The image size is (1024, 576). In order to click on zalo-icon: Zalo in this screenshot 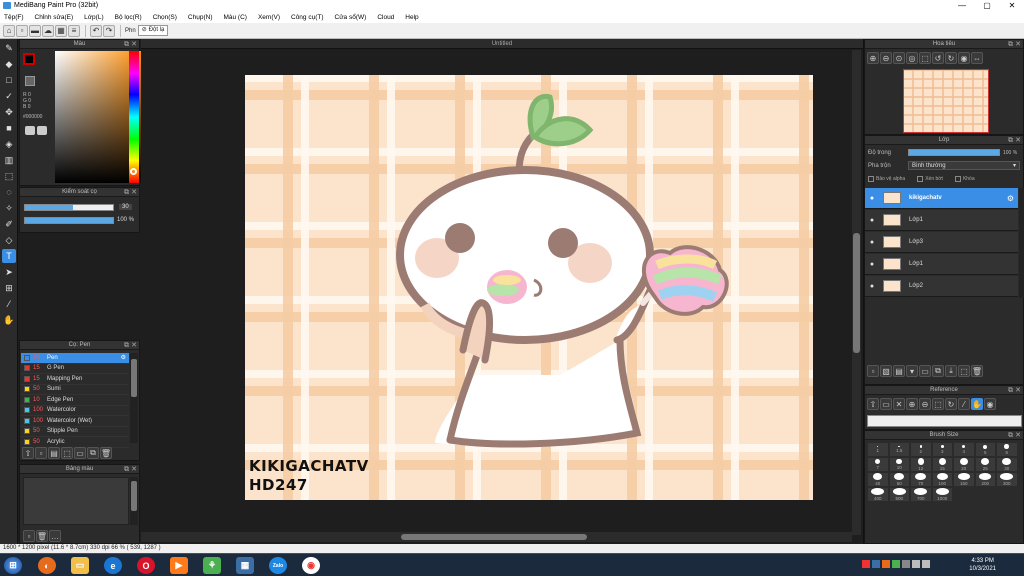, I will do `click(278, 565)`.